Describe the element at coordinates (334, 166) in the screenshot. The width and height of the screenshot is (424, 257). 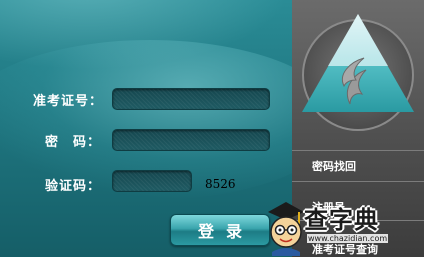
I see `sidebar-link-password-recovery: 密码找回` at that location.